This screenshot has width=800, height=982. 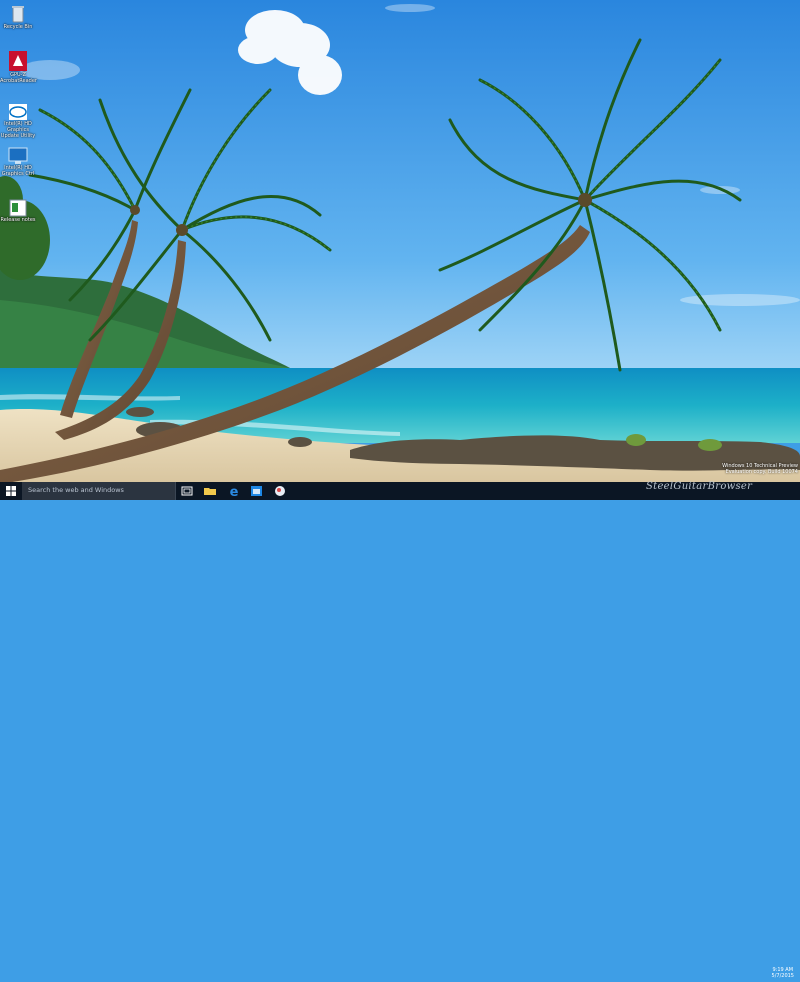 I want to click on desktop-icon-intel-hd: Intel(R) HD Graphics Update Utility, so click(x=18, y=121).